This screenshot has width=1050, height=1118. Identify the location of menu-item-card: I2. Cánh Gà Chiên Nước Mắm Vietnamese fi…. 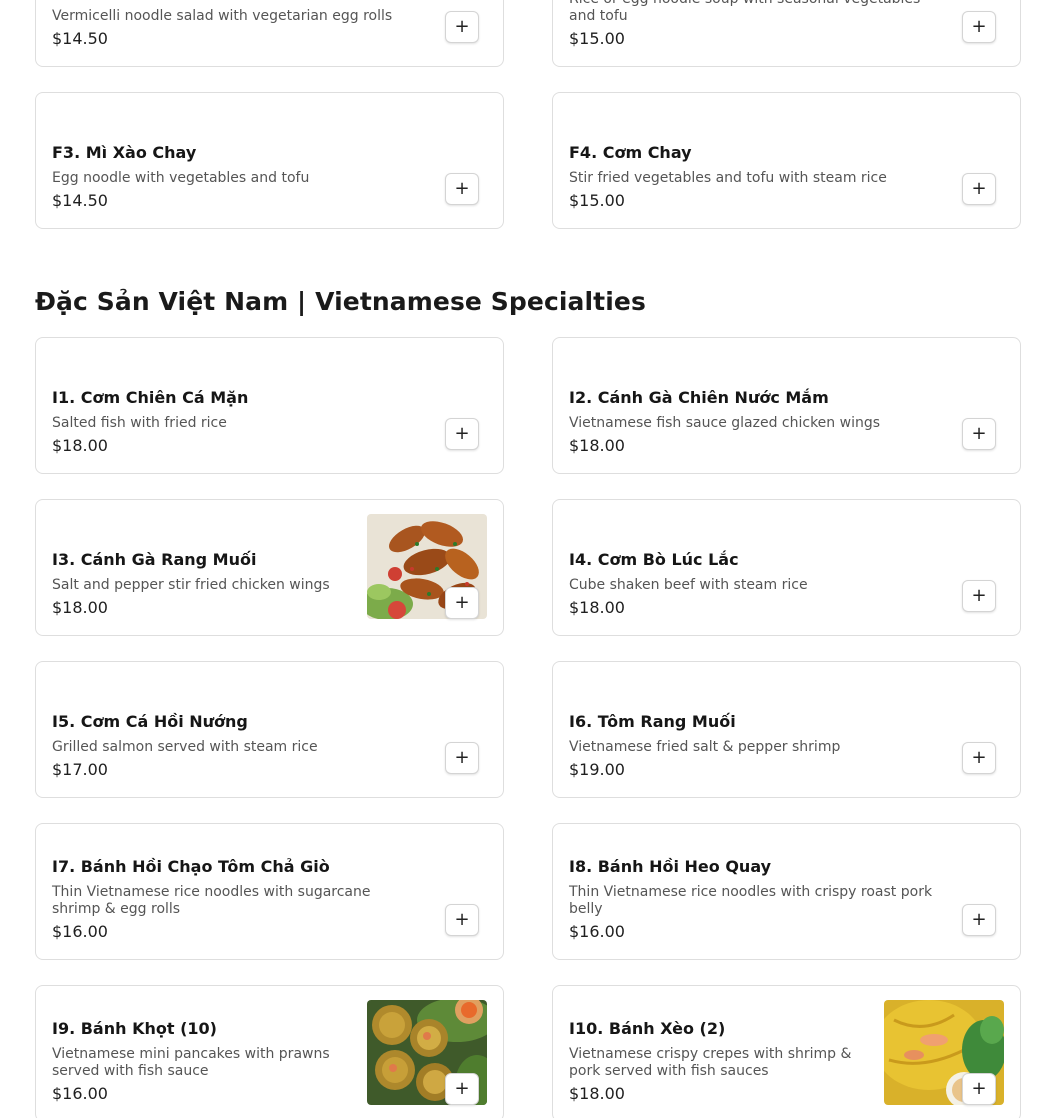
(786, 405).